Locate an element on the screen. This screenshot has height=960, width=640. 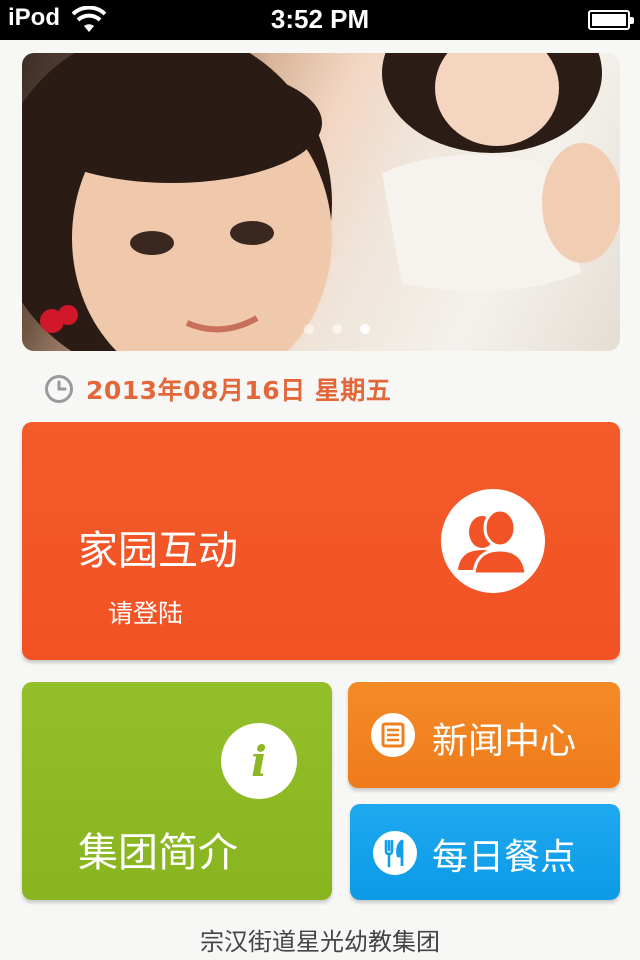
date-row: 2013年08月16日 星期五 is located at coordinates (217, 389).